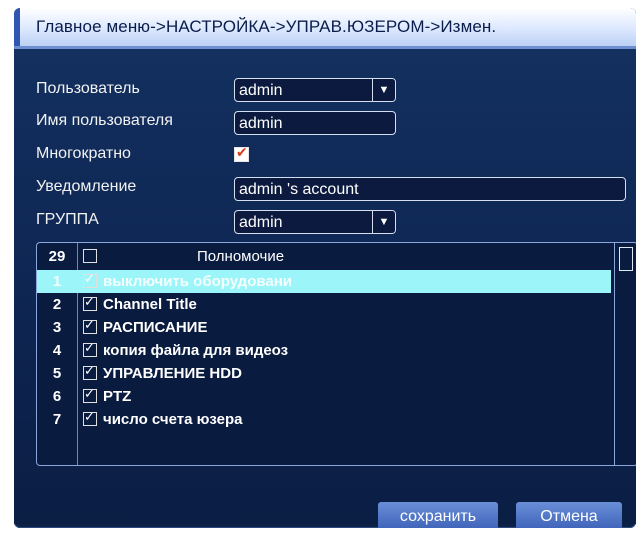 The width and height of the screenshot is (642, 534). What do you see at coordinates (117, 396) in the screenshot?
I see `permission-label: PTZ` at bounding box center [117, 396].